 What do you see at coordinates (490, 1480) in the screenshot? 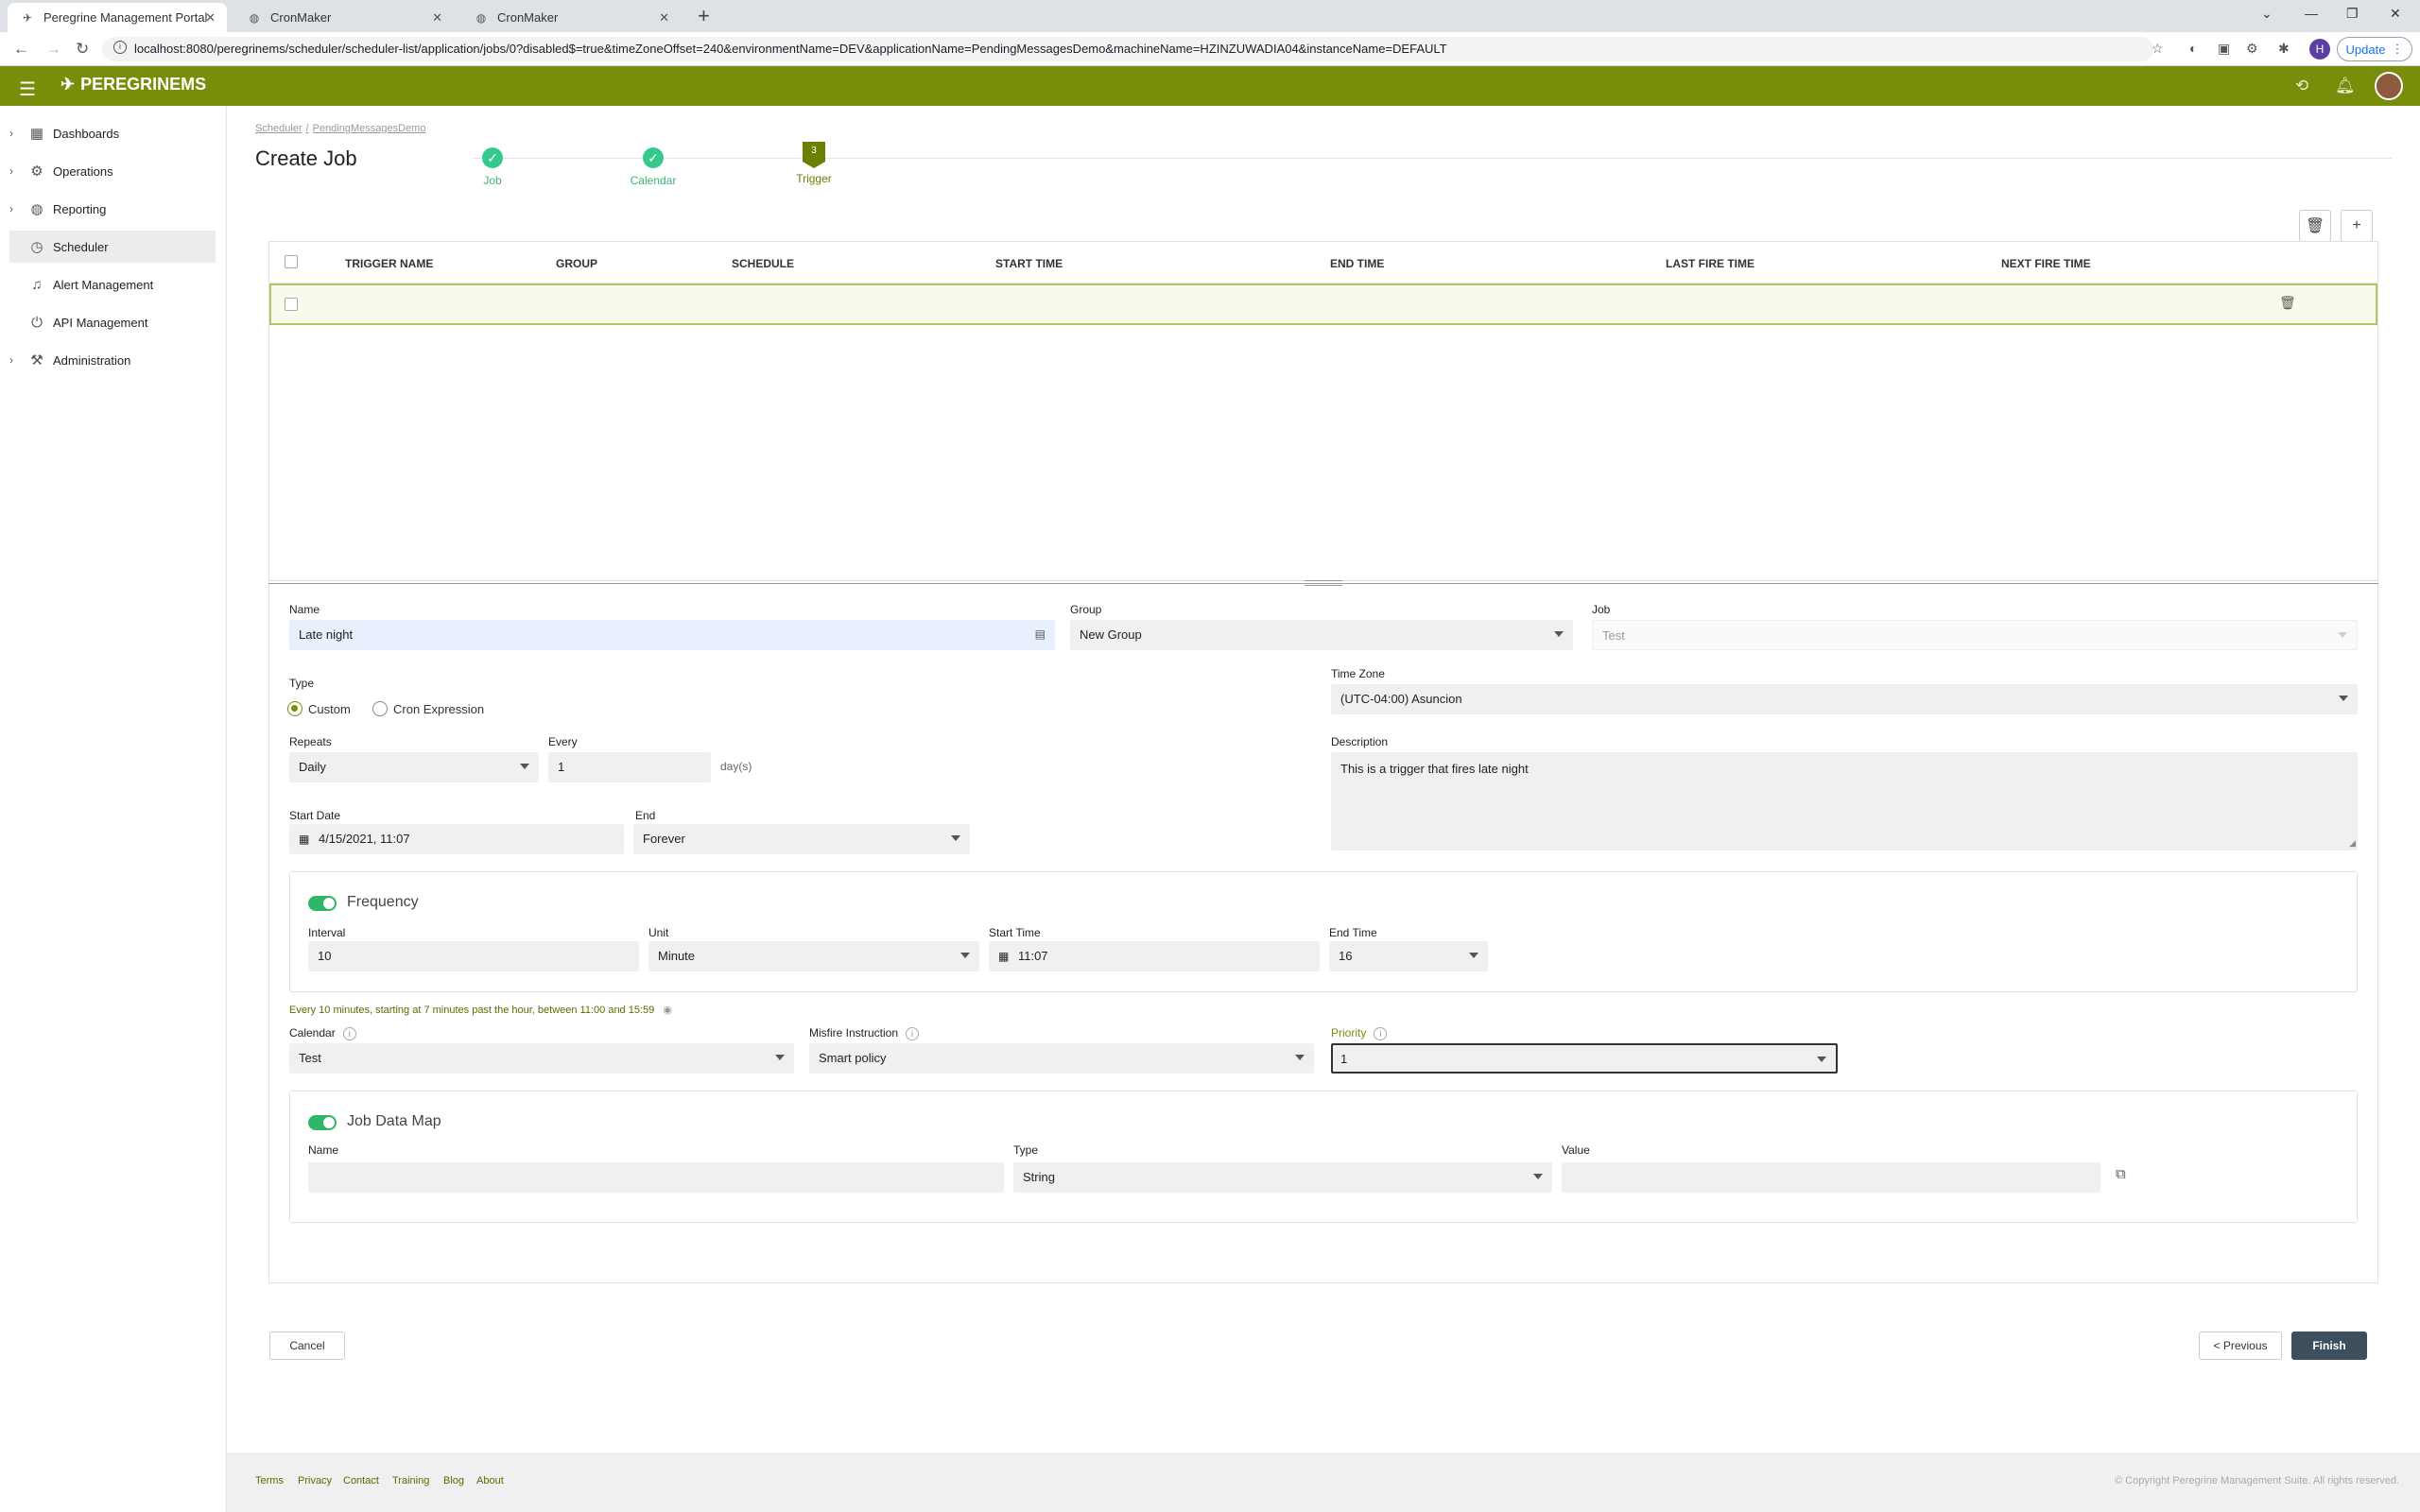
I see `footer-link-about: About` at bounding box center [490, 1480].